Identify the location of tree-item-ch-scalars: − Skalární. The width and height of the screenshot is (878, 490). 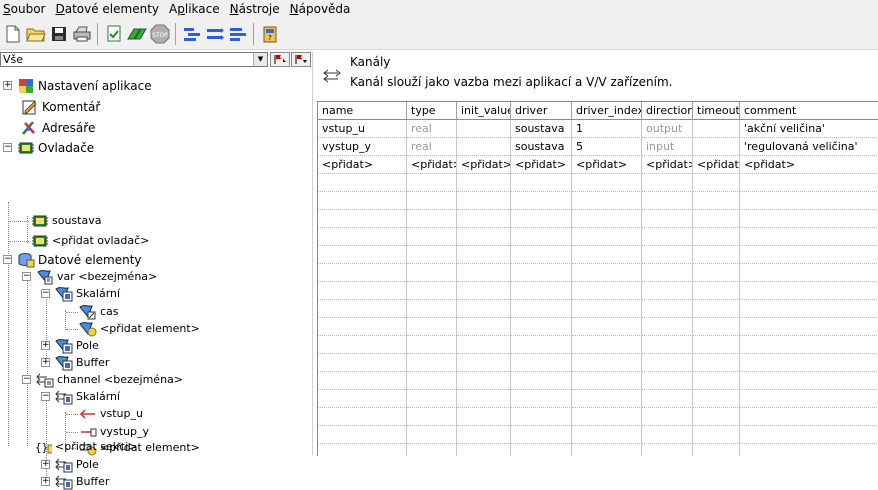
(80, 396).